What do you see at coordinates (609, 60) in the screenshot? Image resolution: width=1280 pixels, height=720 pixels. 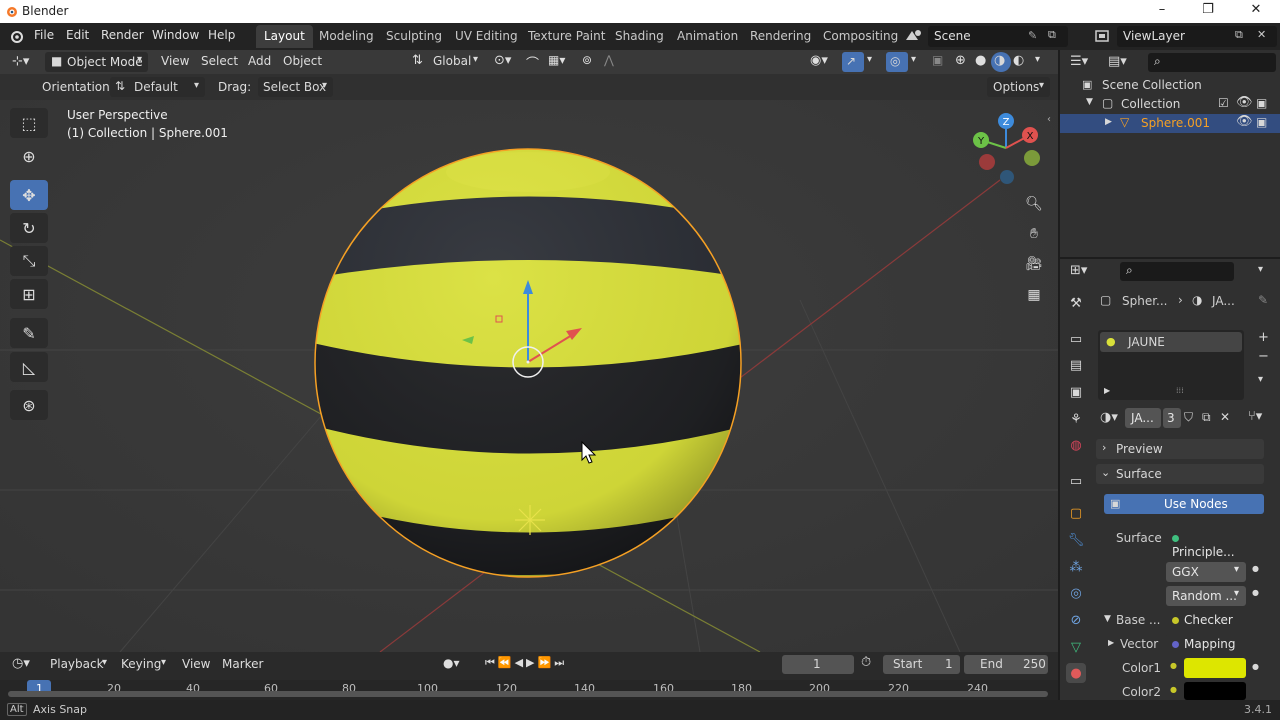 I see `falloff-icon: ⋀` at bounding box center [609, 60].